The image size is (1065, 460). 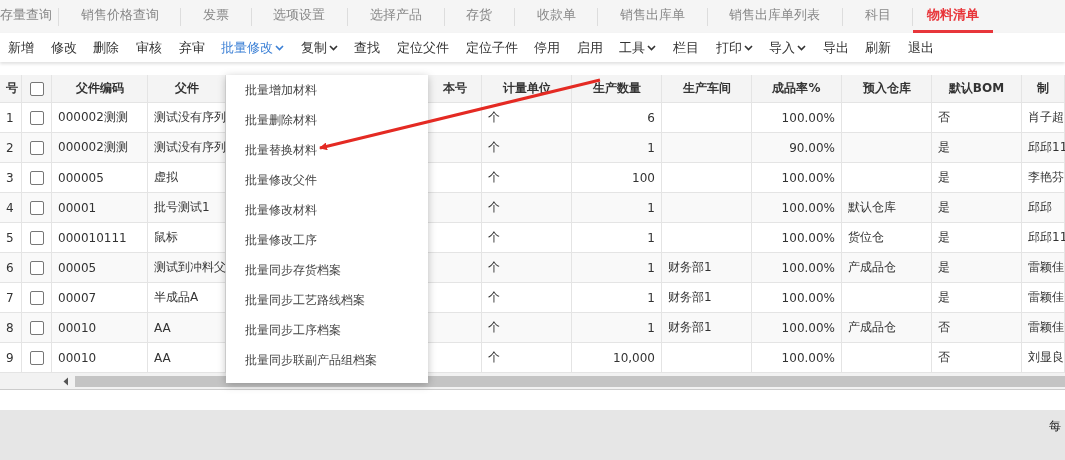 I want to click on toolbar-button: 定位父件, so click(x=423, y=47).